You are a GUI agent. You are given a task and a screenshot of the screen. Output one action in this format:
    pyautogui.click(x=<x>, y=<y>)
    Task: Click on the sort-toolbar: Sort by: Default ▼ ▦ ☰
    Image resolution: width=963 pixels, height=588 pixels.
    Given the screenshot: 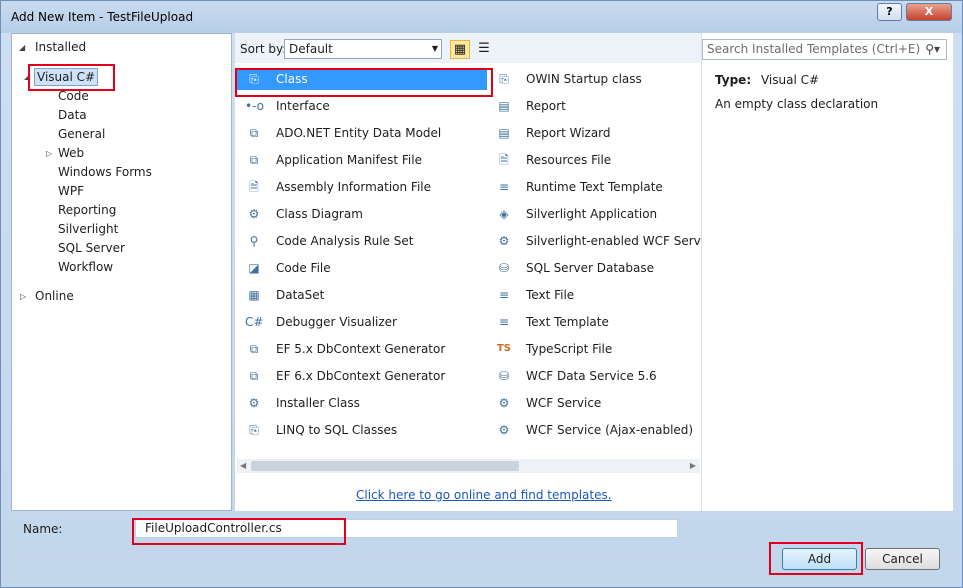 What is the action you would take?
    pyautogui.click(x=468, y=48)
    